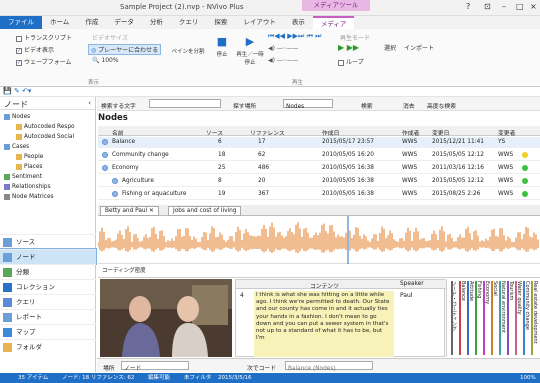  I want to click on tab-view: 表示, so click(298, 22).